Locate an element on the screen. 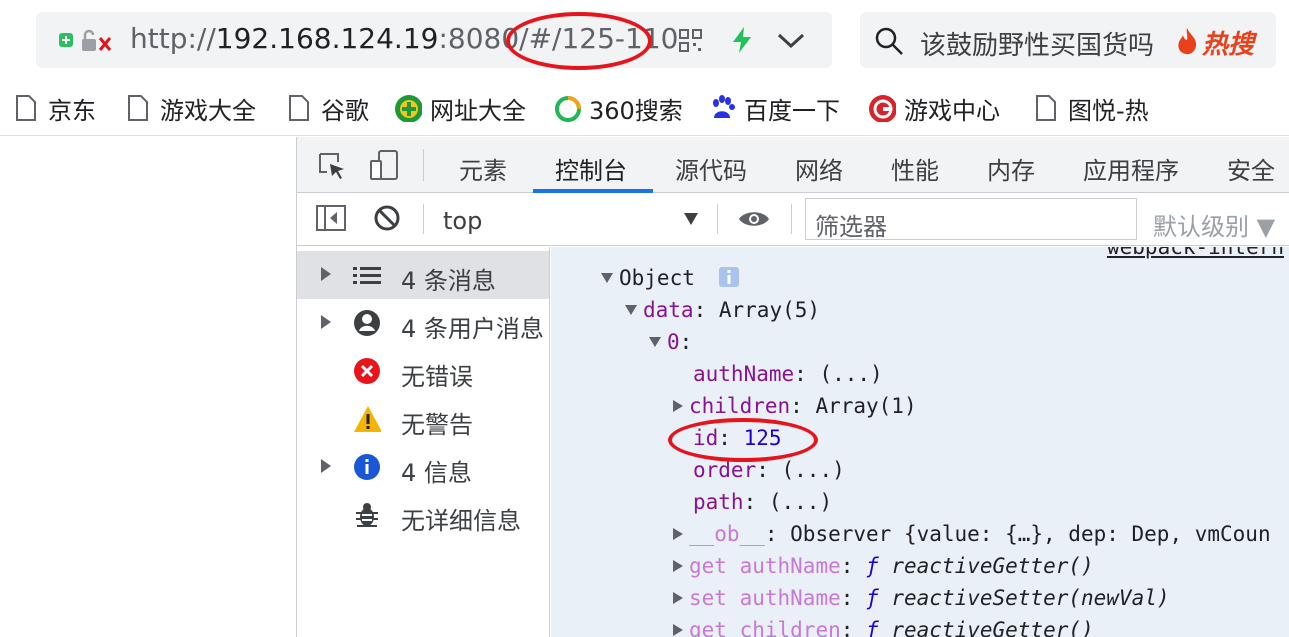  prop-children: children: Array(1) is located at coordinates (795, 406).